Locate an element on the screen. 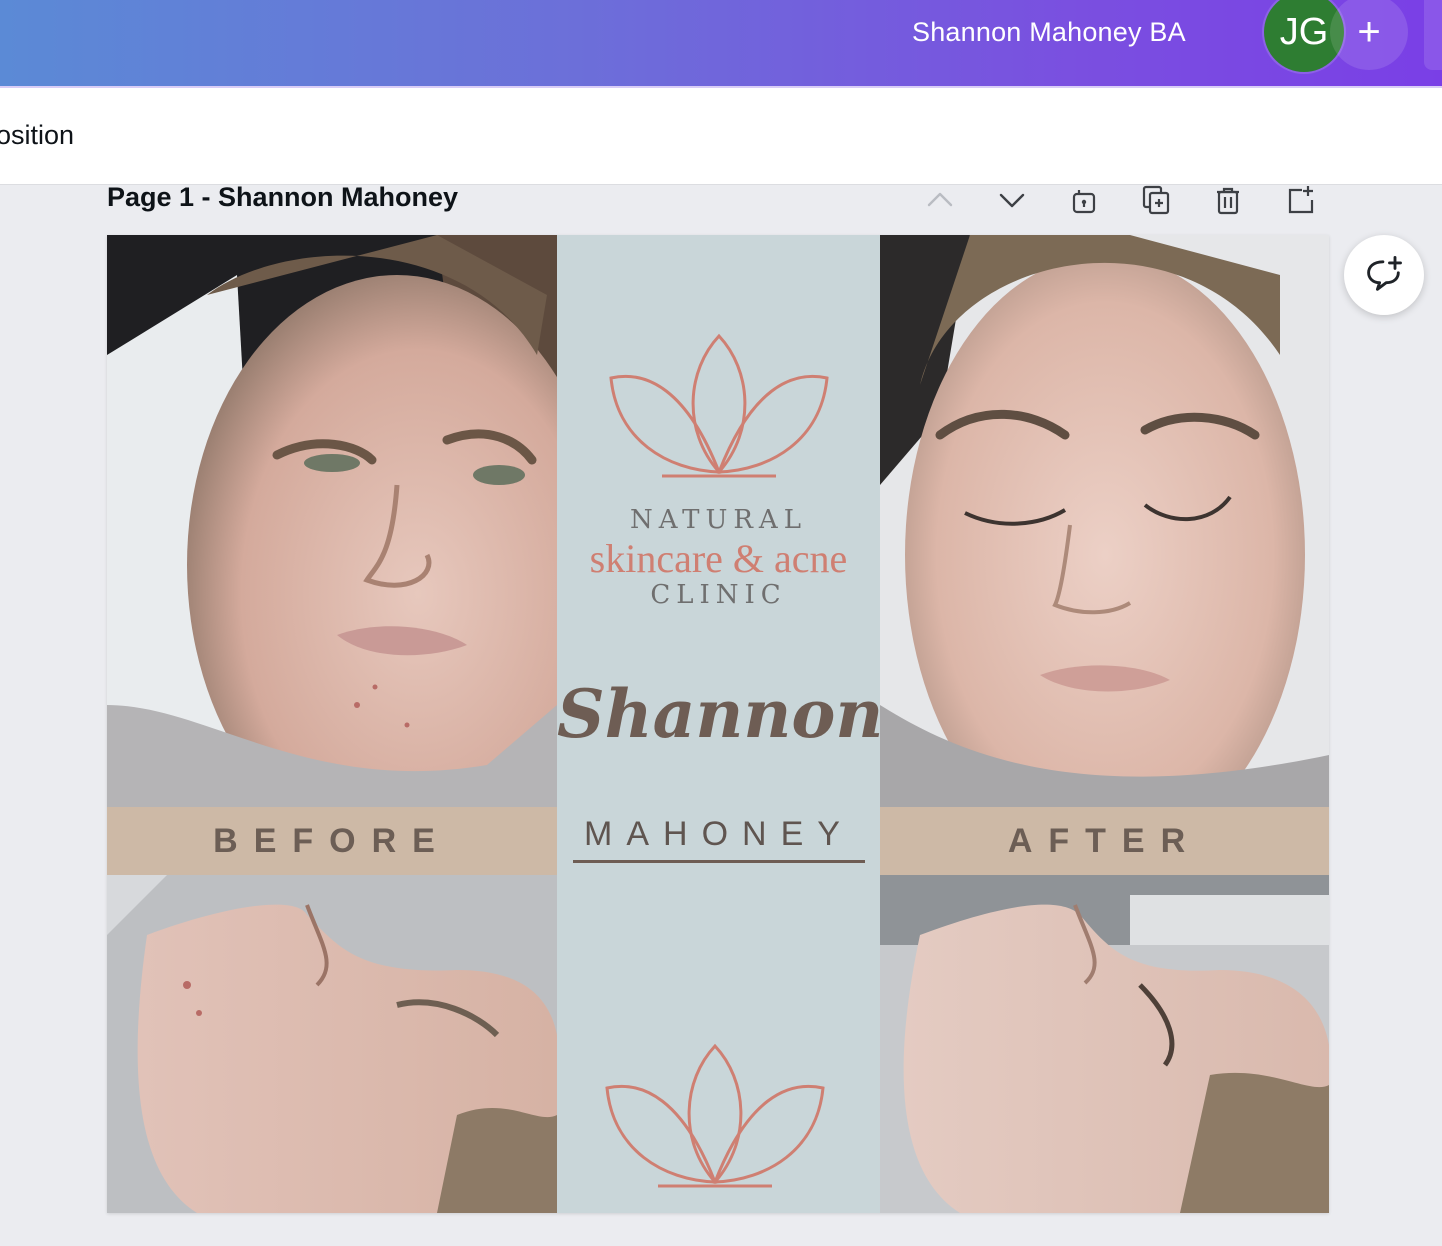 The width and height of the screenshot is (1442, 1246). before-label: BEFORE is located at coordinates (332, 840).